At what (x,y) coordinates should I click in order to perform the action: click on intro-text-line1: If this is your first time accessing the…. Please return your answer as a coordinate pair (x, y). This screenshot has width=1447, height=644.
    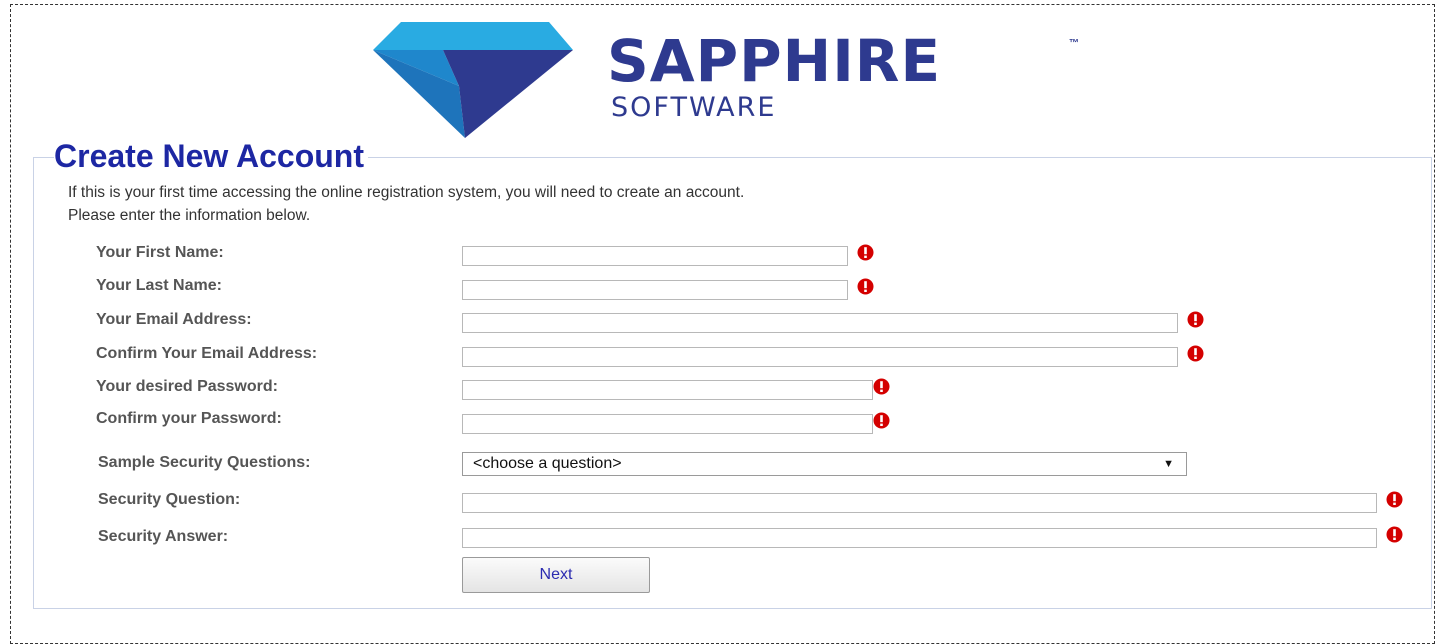
    Looking at the image, I should click on (406, 192).